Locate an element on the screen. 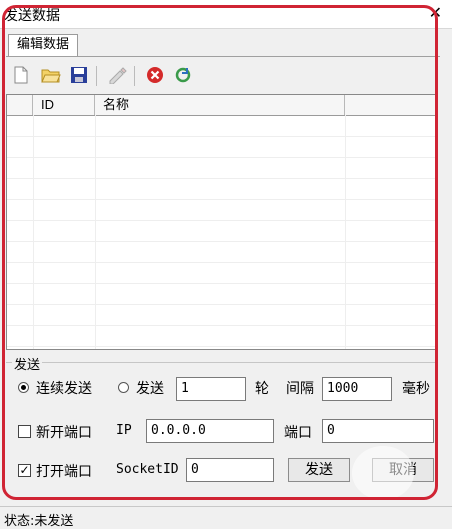 The image size is (452, 529). refresh-icon is located at coordinates (183, 75).